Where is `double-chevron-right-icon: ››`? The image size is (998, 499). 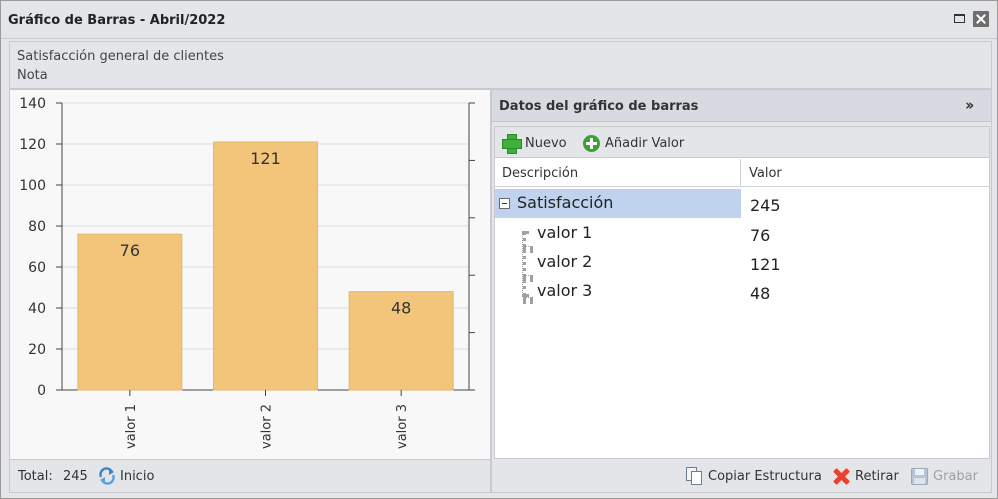 double-chevron-right-icon: ›› is located at coordinates (973, 105).